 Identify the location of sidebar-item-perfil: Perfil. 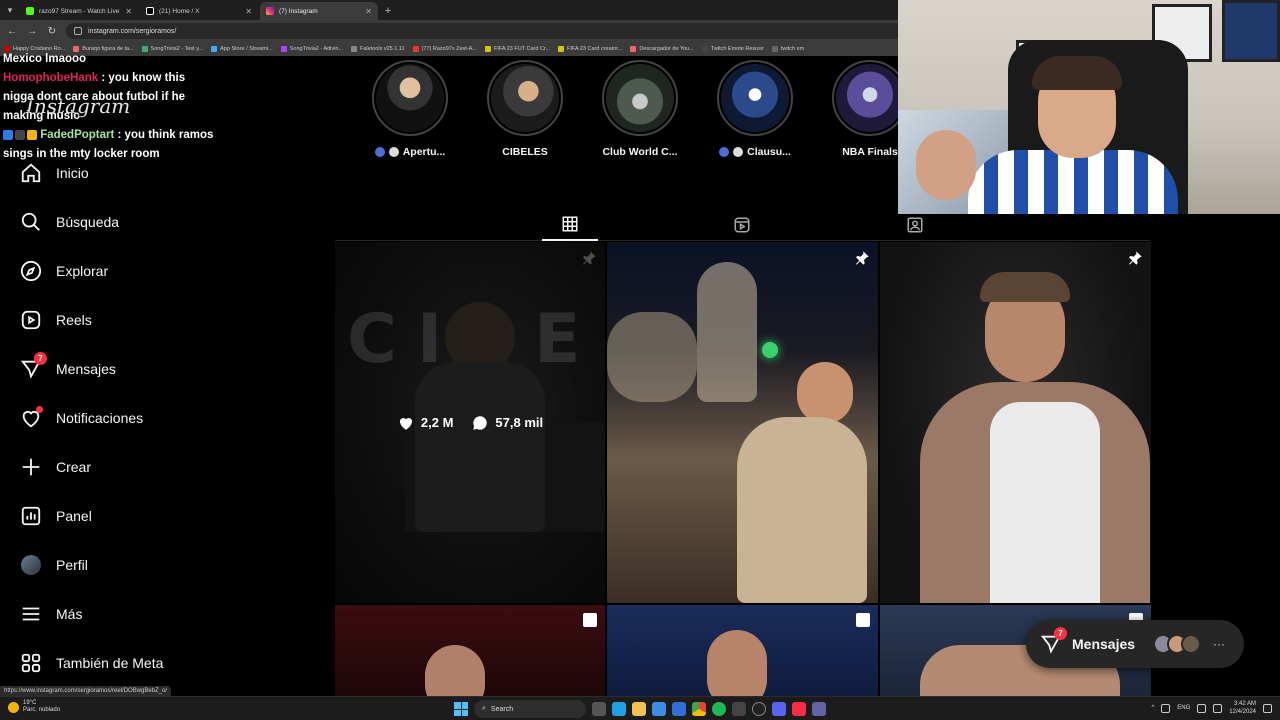
(54, 565).